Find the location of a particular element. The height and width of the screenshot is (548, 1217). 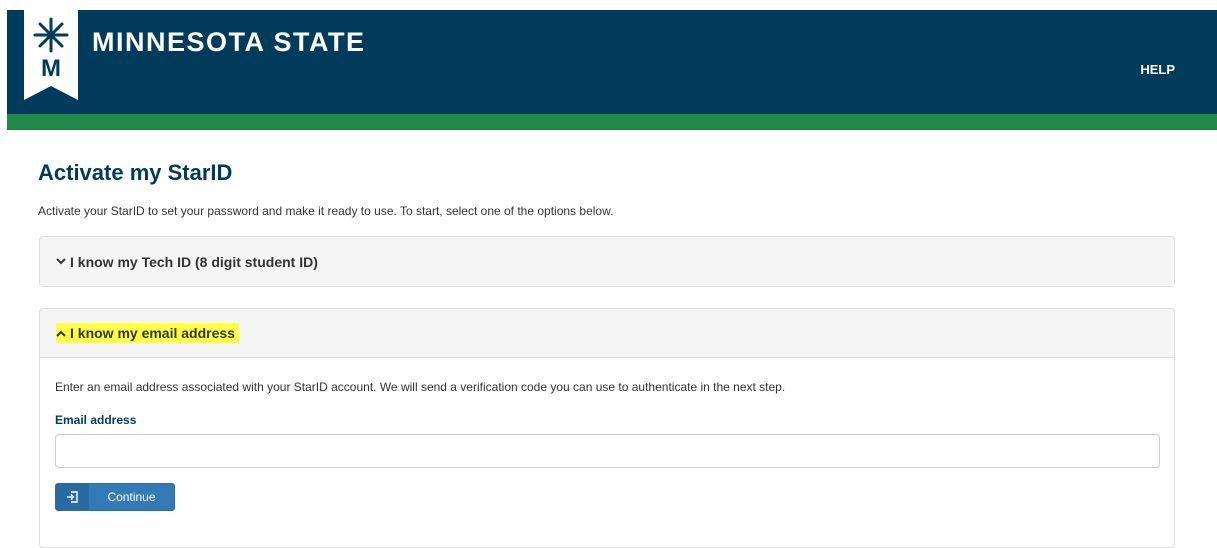

page-title: Activate my StarID is located at coordinates (135, 172).